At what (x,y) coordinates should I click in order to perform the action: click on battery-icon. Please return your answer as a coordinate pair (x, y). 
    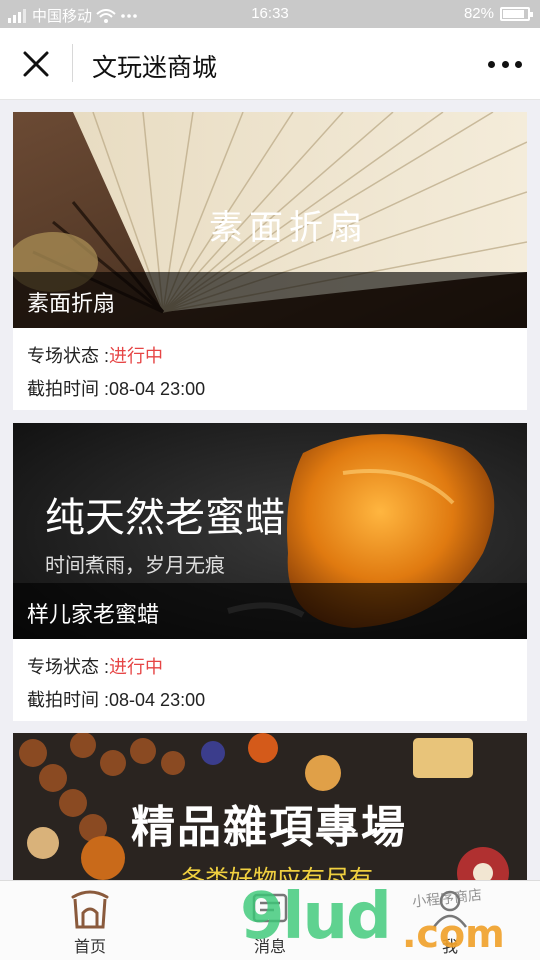
    Looking at the image, I should click on (516, 13).